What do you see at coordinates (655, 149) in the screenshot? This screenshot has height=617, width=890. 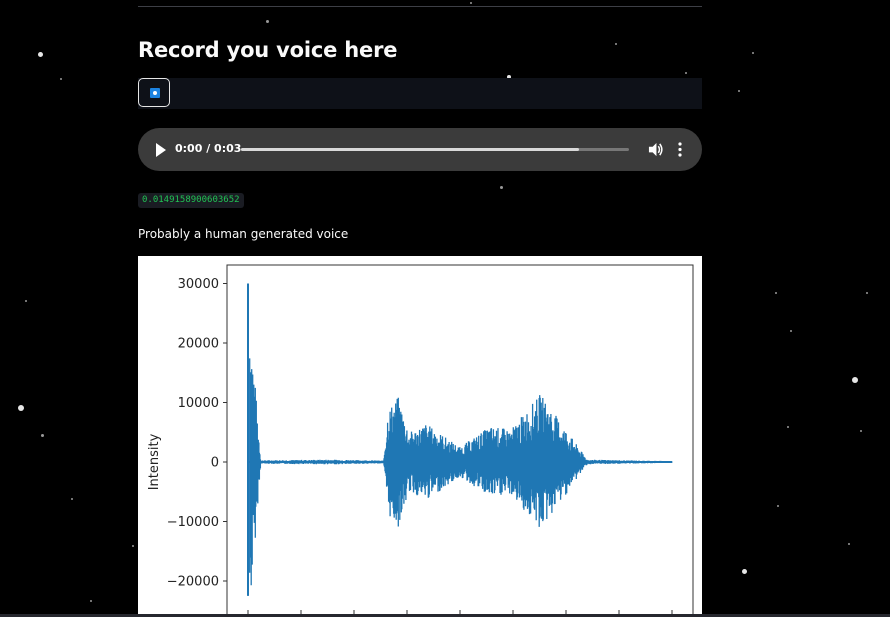 I see `volume-icon` at bounding box center [655, 149].